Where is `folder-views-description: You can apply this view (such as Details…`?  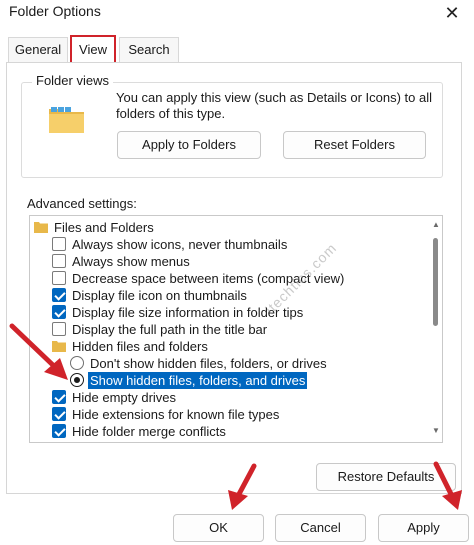 folder-views-description: You can apply this view (such as Details… is located at coordinates (274, 105).